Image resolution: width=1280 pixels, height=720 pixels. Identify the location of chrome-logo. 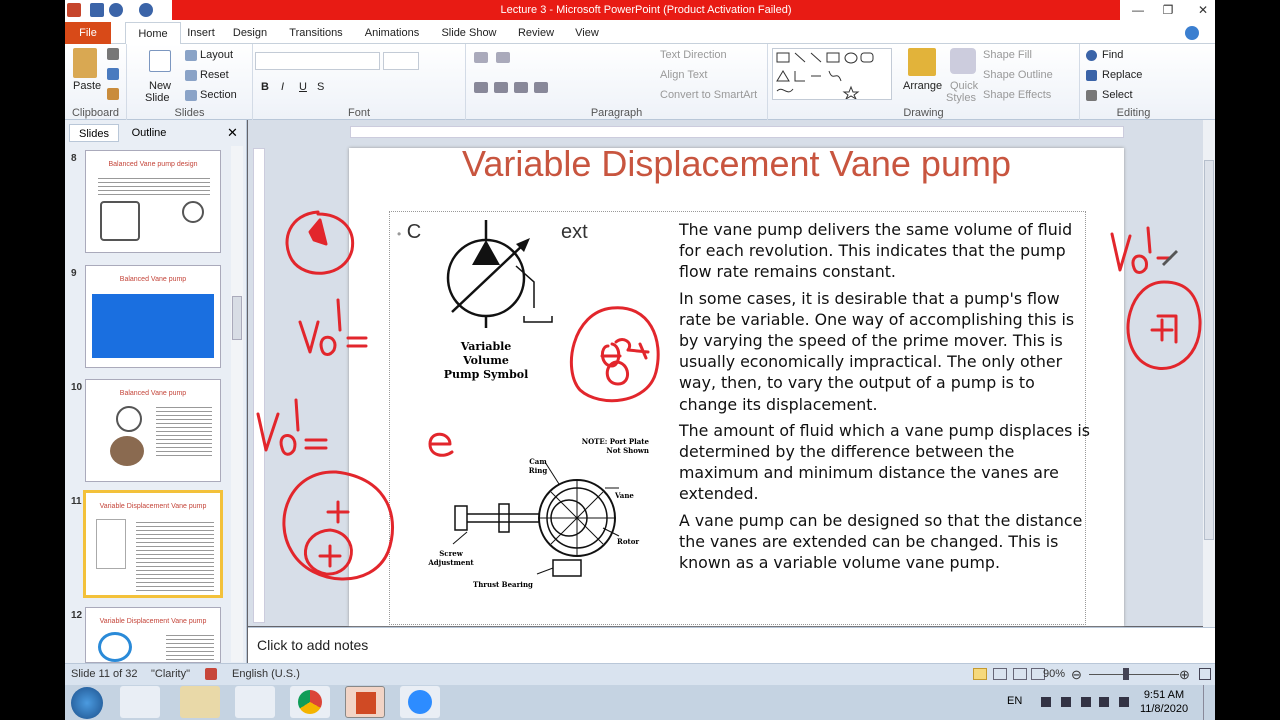
(310, 702).